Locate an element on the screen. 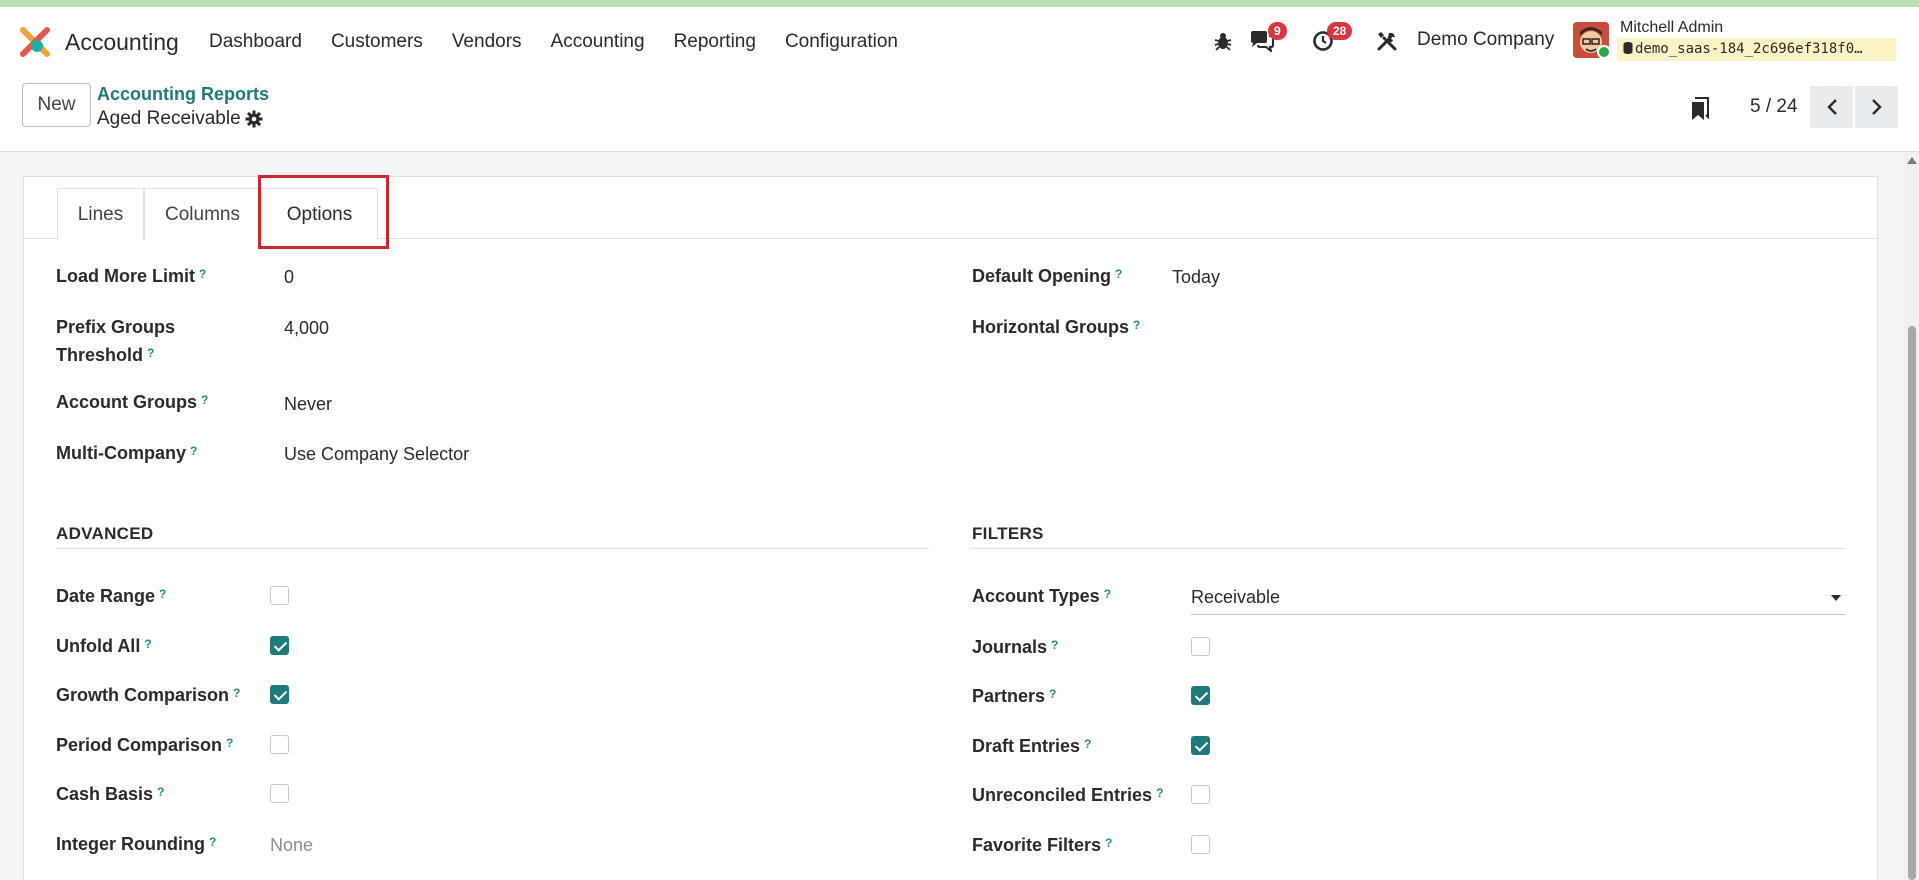 This screenshot has height=880, width=1919. menu-reporting: Reporting is located at coordinates (715, 42).